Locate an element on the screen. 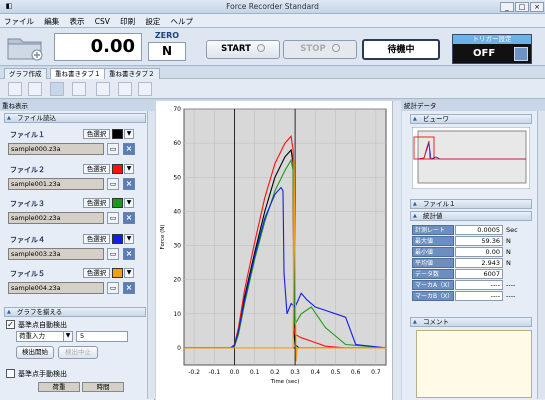 The image size is (545, 400). file-1-color-select: 色選択 is located at coordinates (96, 134).